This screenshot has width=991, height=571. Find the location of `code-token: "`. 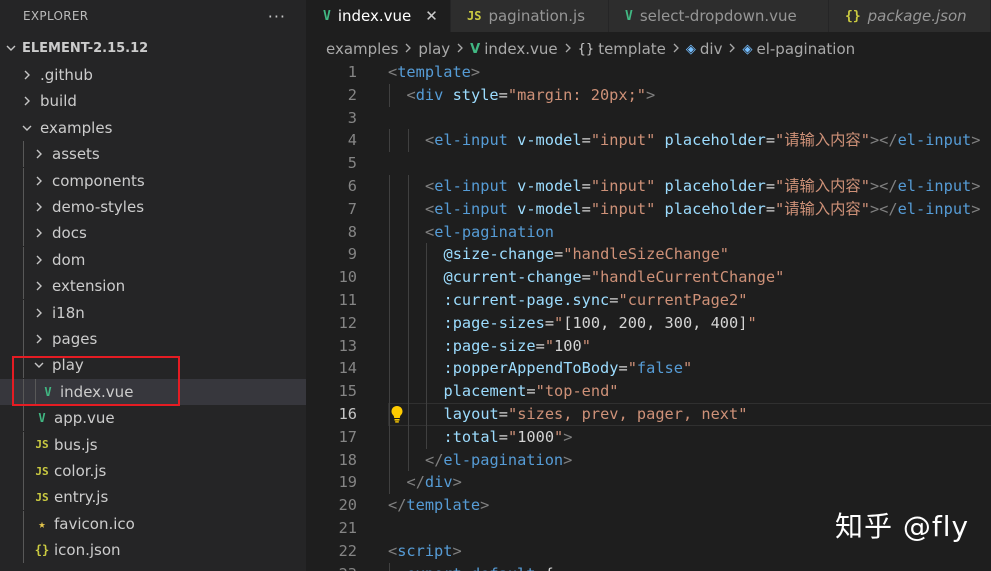

code-token: " is located at coordinates (559, 436).